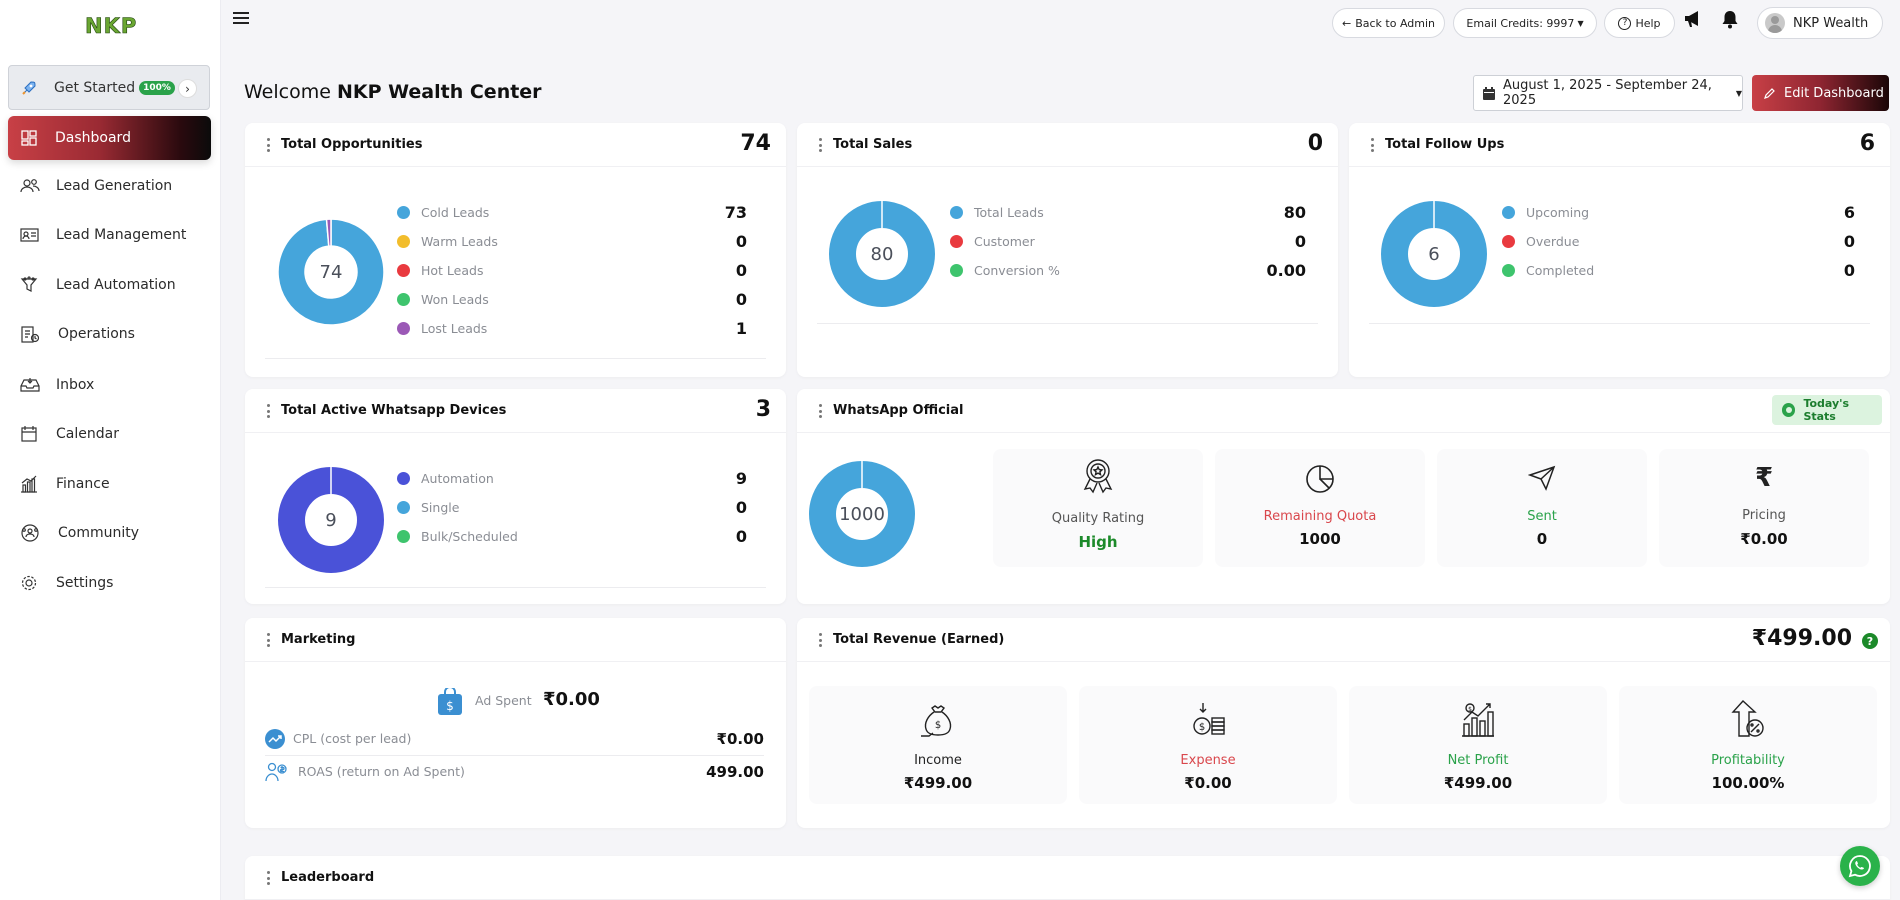 The height and width of the screenshot is (900, 1900). I want to click on legend-item: Won Leads 0, so click(572, 299).